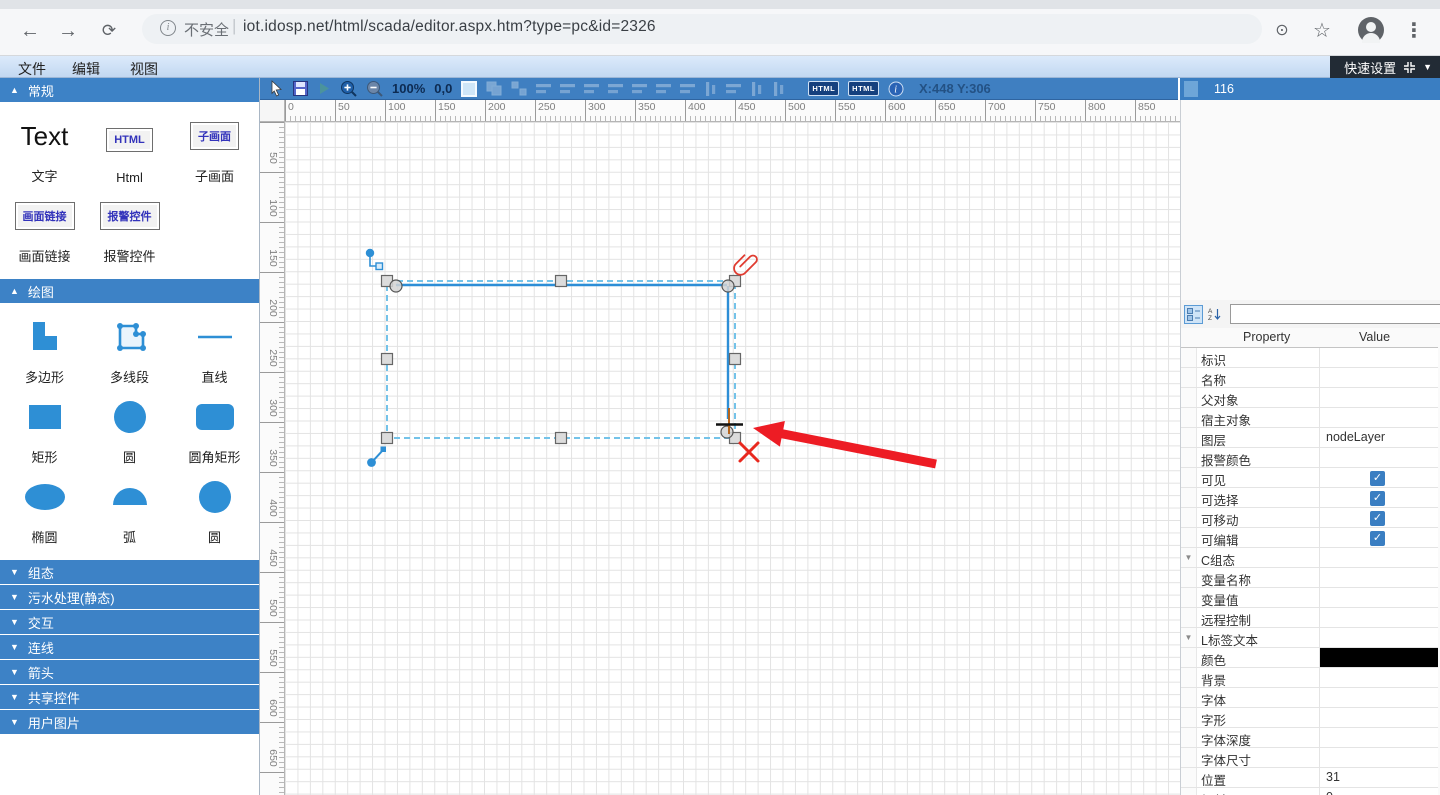 The image size is (1440, 795). What do you see at coordinates (824, 88) in the screenshot?
I see `html-export-icon: HTML` at bounding box center [824, 88].